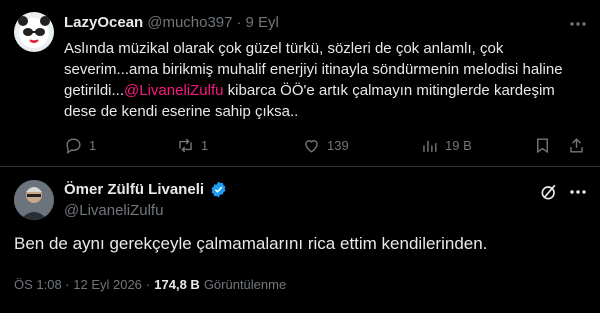  What do you see at coordinates (458, 145) in the screenshot?
I see `views-count: 19 B` at bounding box center [458, 145].